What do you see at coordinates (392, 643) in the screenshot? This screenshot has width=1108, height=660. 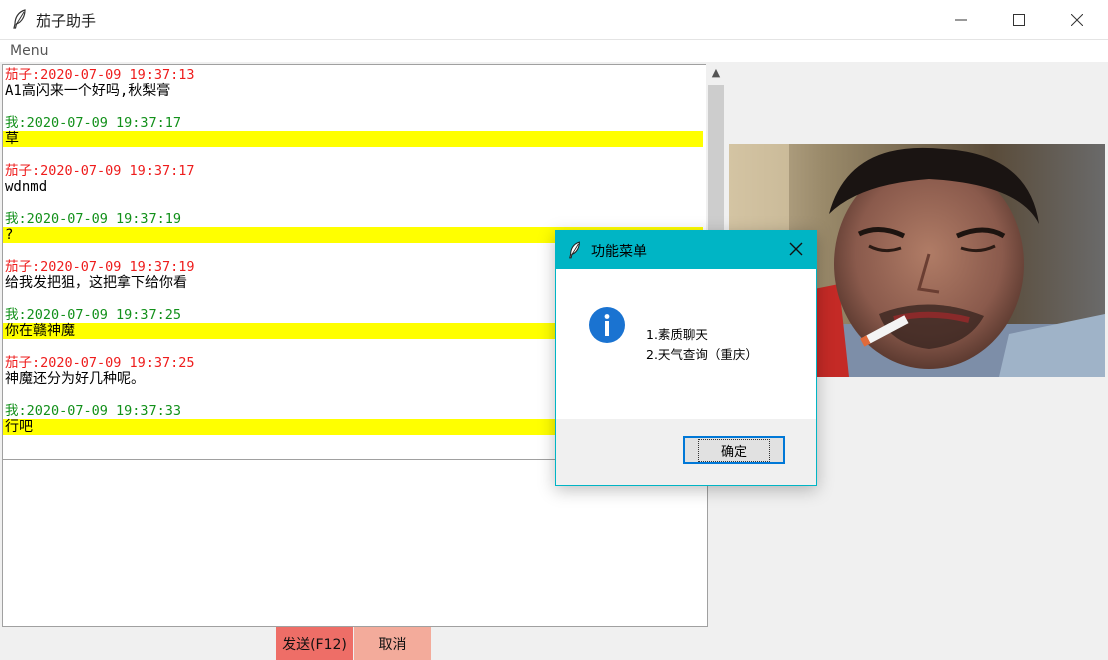 I see `cancel-button: 取消` at bounding box center [392, 643].